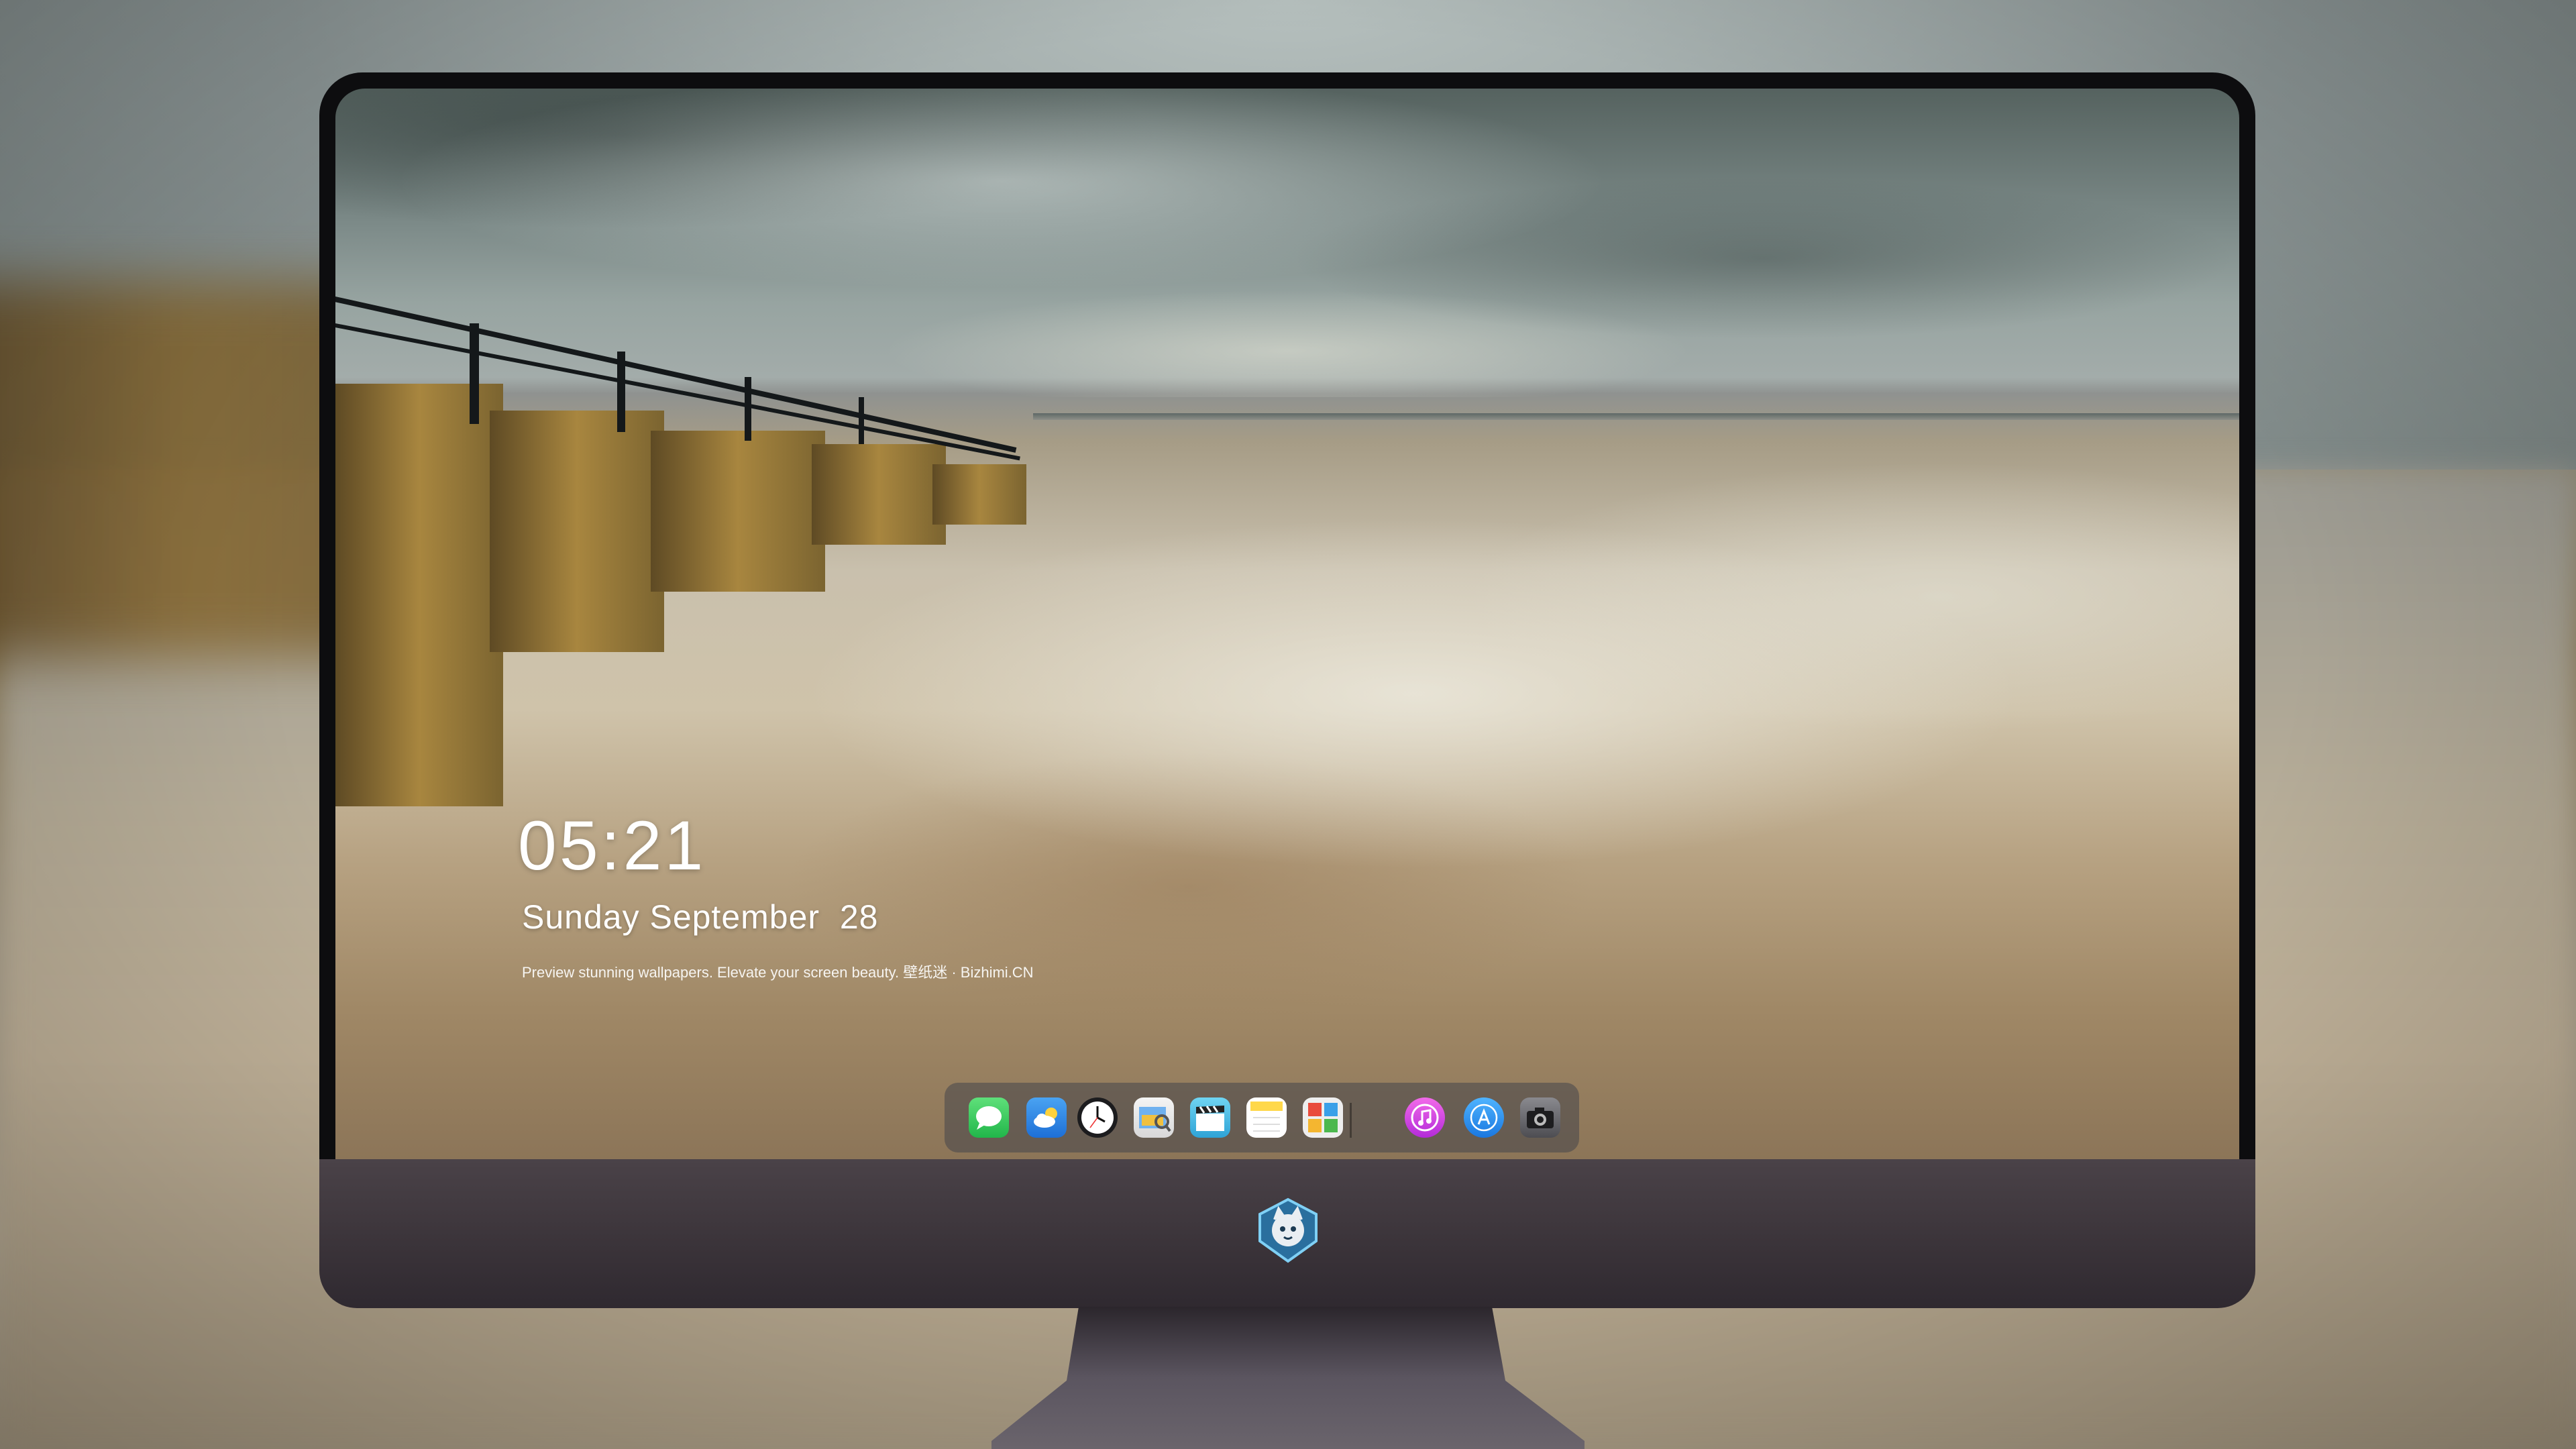 The height and width of the screenshot is (1449, 2576). I want to click on dock, so click(1262, 1117).